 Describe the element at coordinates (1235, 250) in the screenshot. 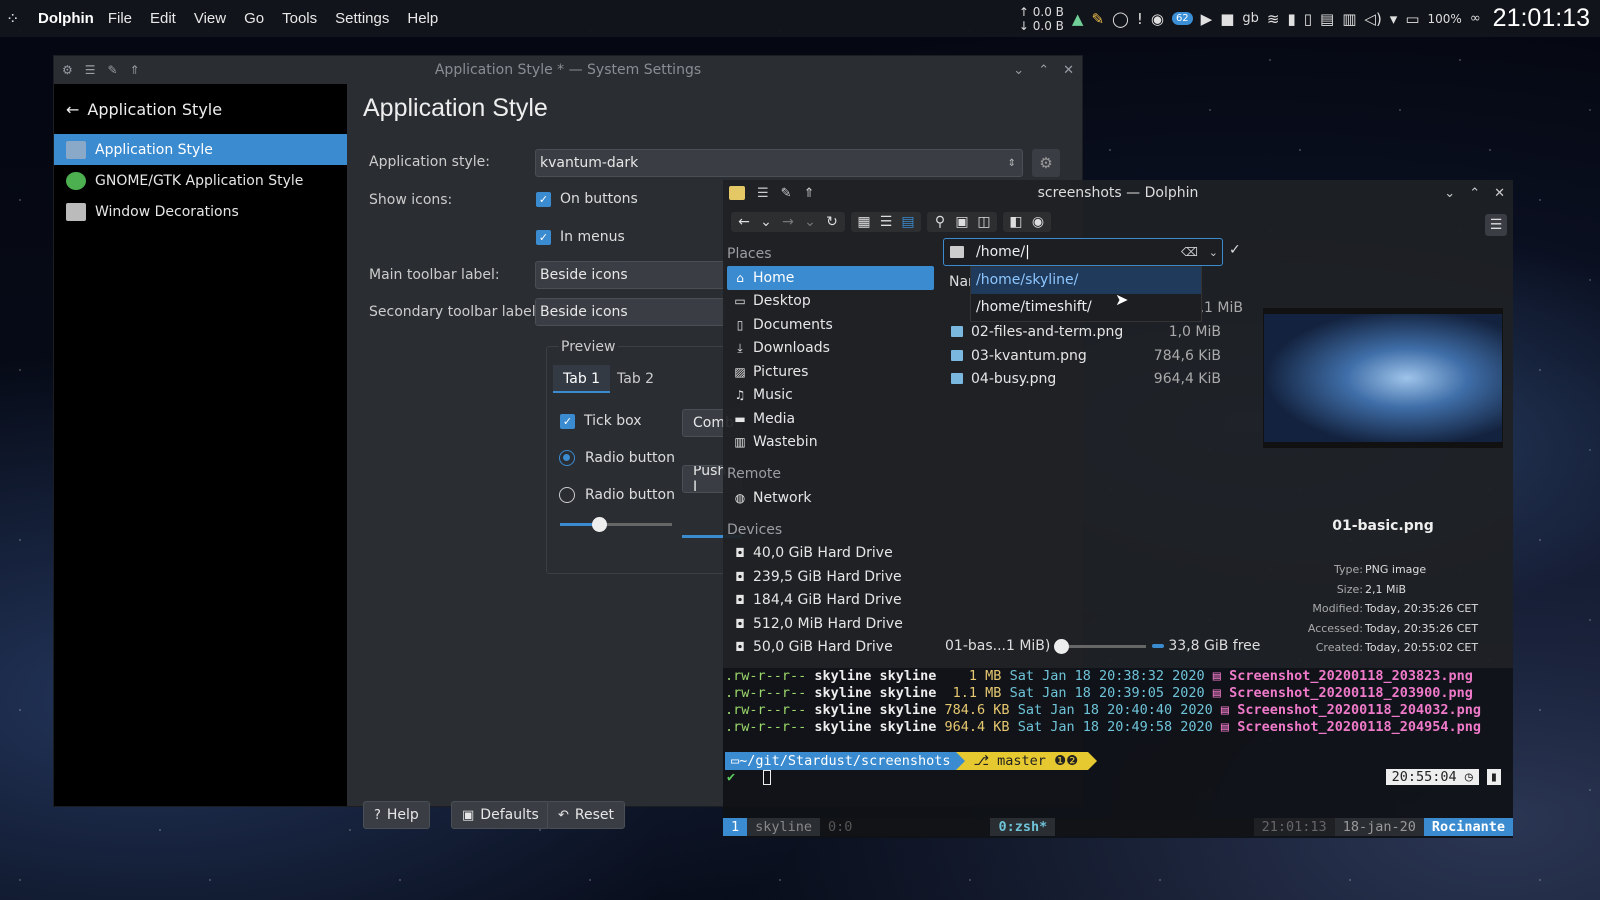

I see `confirm-location-icon: ✓` at that location.